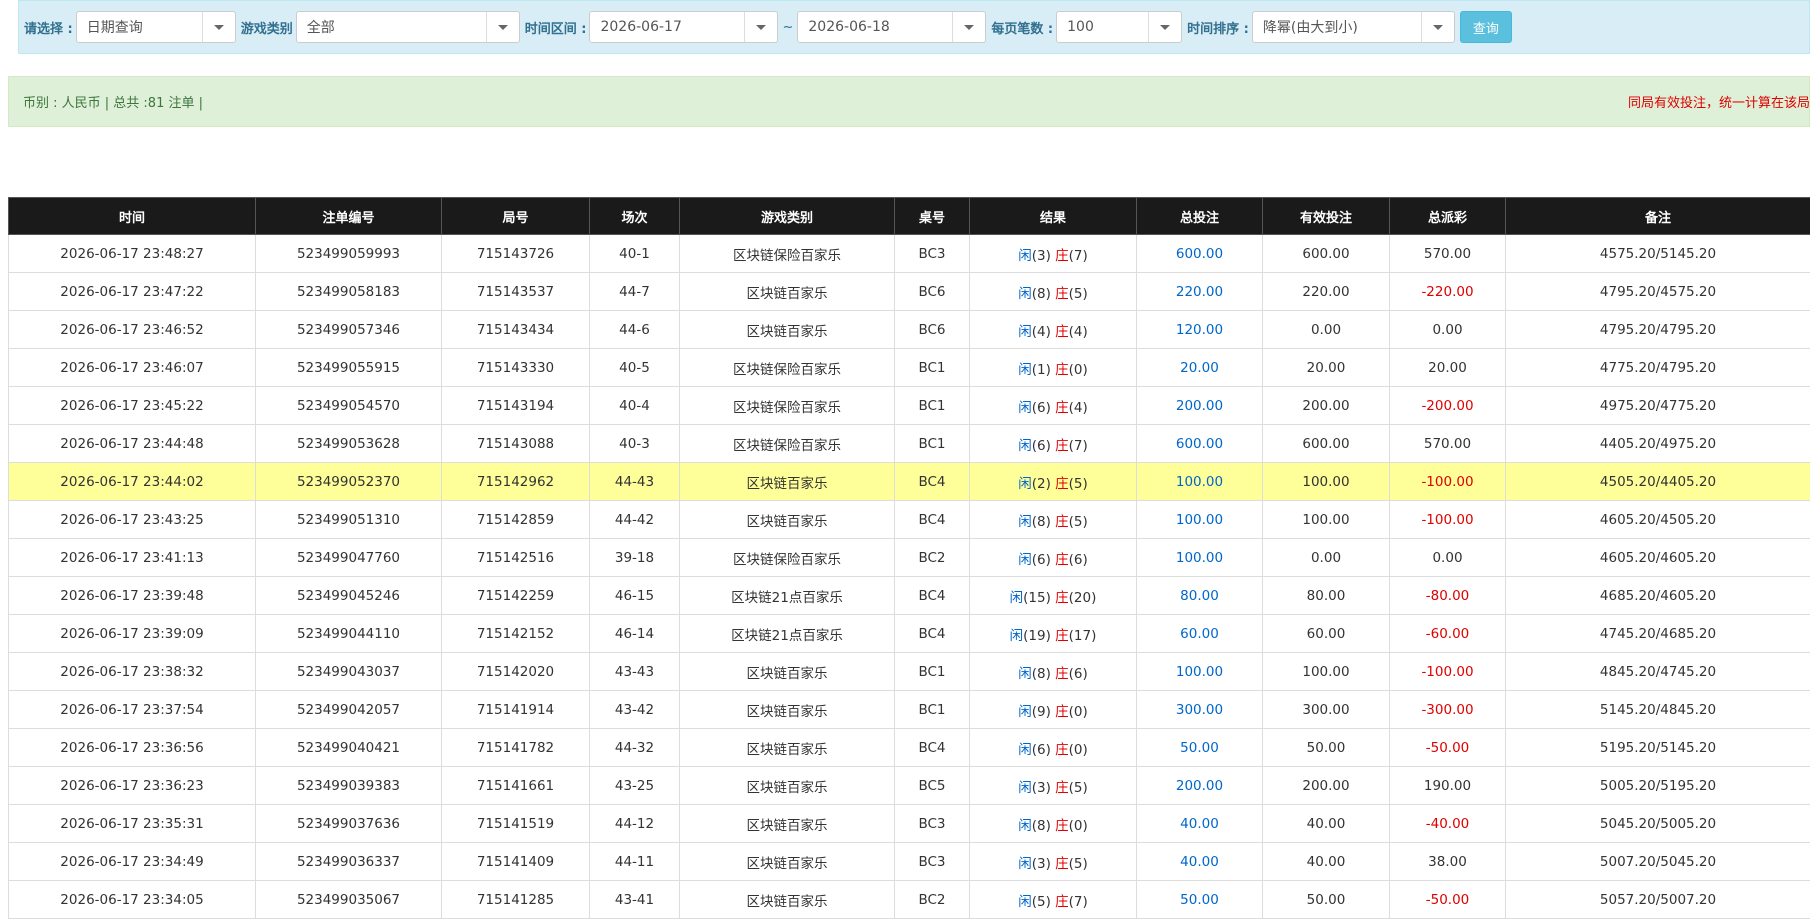 The image size is (1810, 919). Describe the element at coordinates (1053, 216) in the screenshot. I see `header-result: 结果` at that location.